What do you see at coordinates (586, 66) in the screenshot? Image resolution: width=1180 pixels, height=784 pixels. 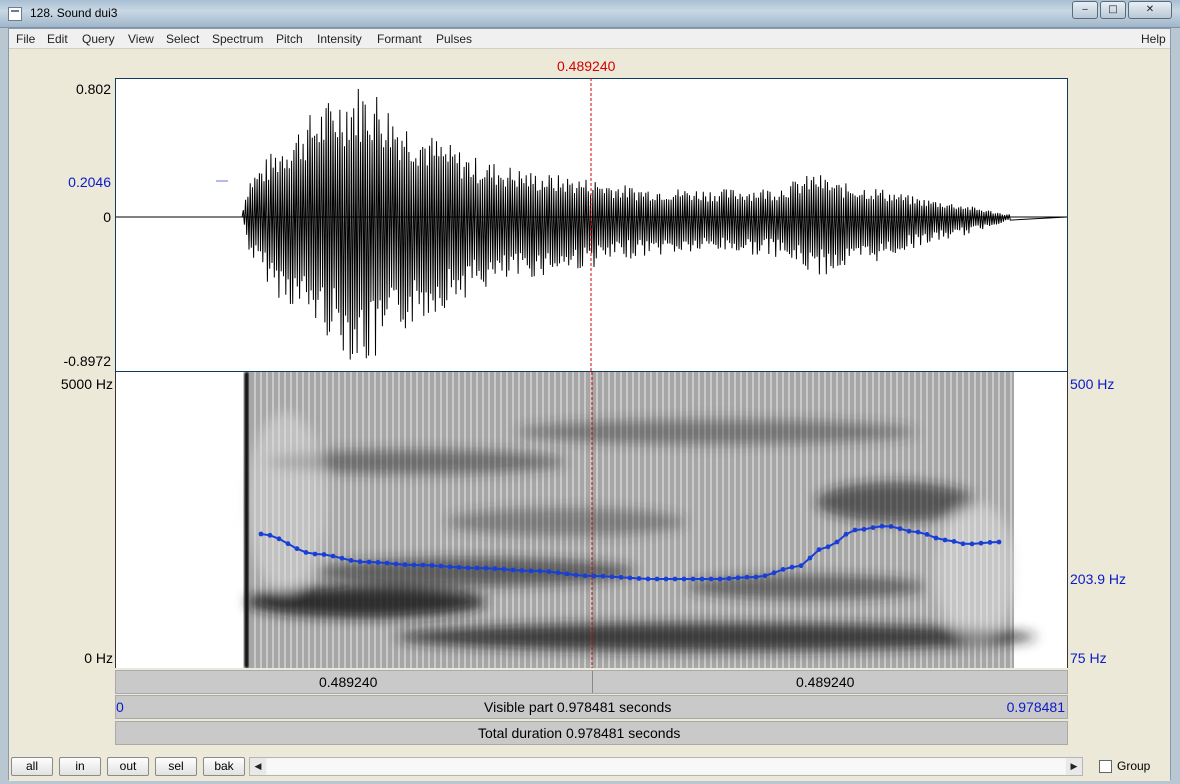 I see `cursor-time-label: 0.489240` at bounding box center [586, 66].